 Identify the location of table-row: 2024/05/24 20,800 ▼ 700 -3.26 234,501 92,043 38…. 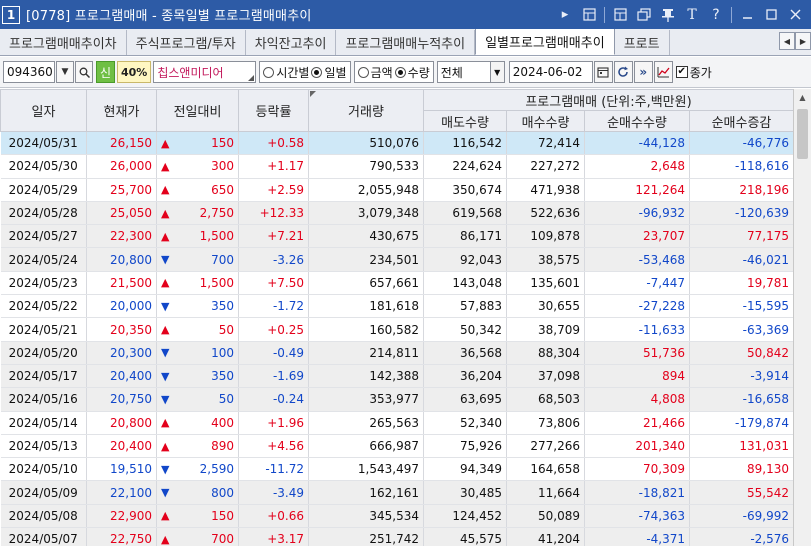
(396, 259).